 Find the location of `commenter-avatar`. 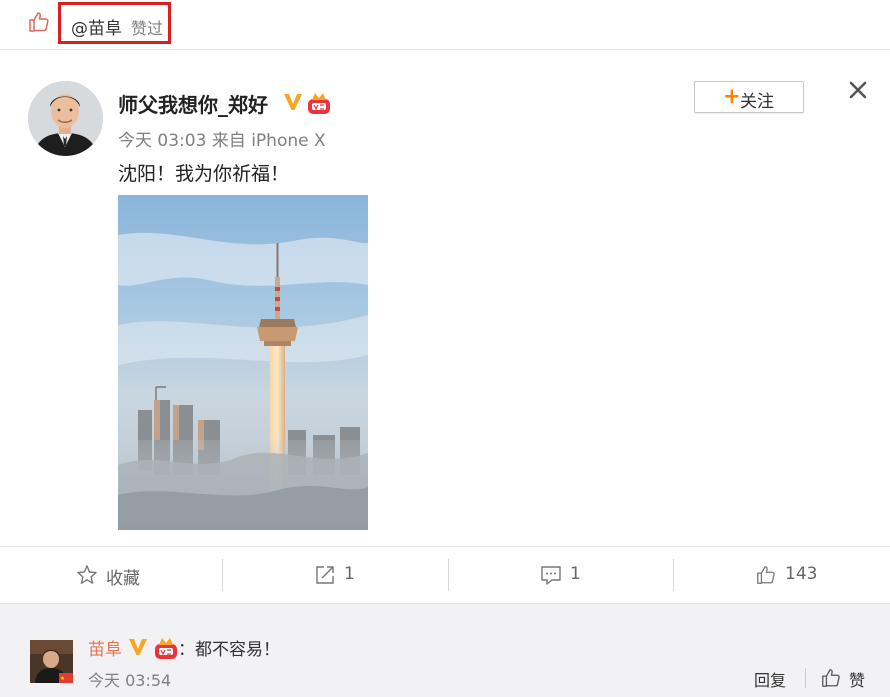

commenter-avatar is located at coordinates (51, 661).